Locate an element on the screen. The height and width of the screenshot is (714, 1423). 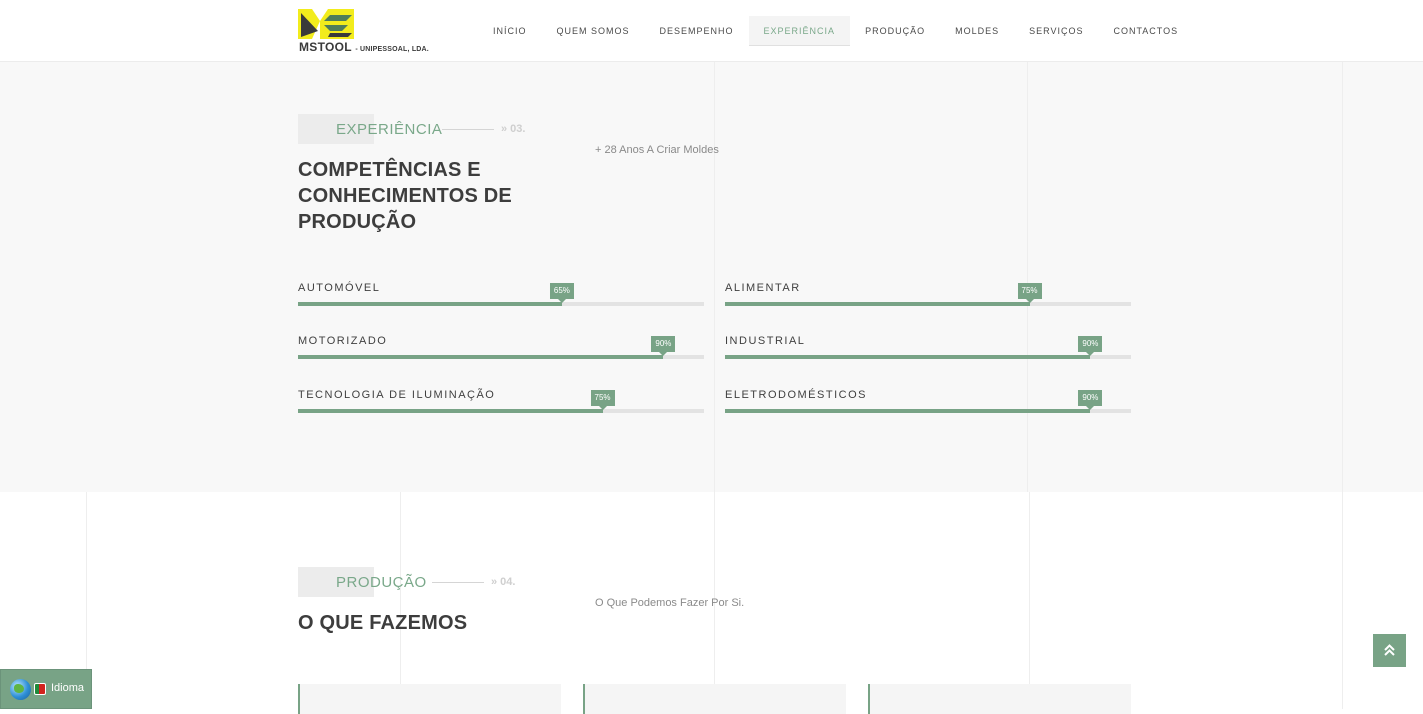
language-label: Idioma is located at coordinates (68, 688).